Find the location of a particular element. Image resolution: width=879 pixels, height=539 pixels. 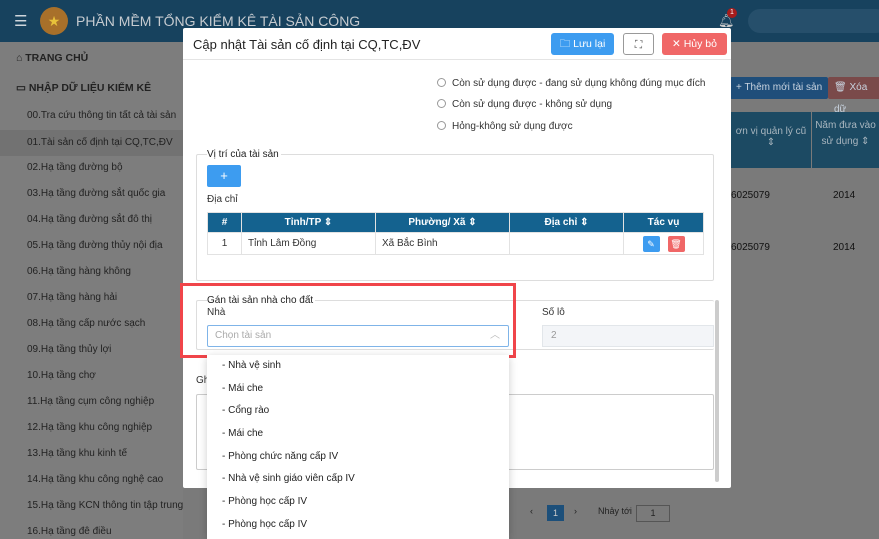

lot-input: 2 is located at coordinates (628, 336).